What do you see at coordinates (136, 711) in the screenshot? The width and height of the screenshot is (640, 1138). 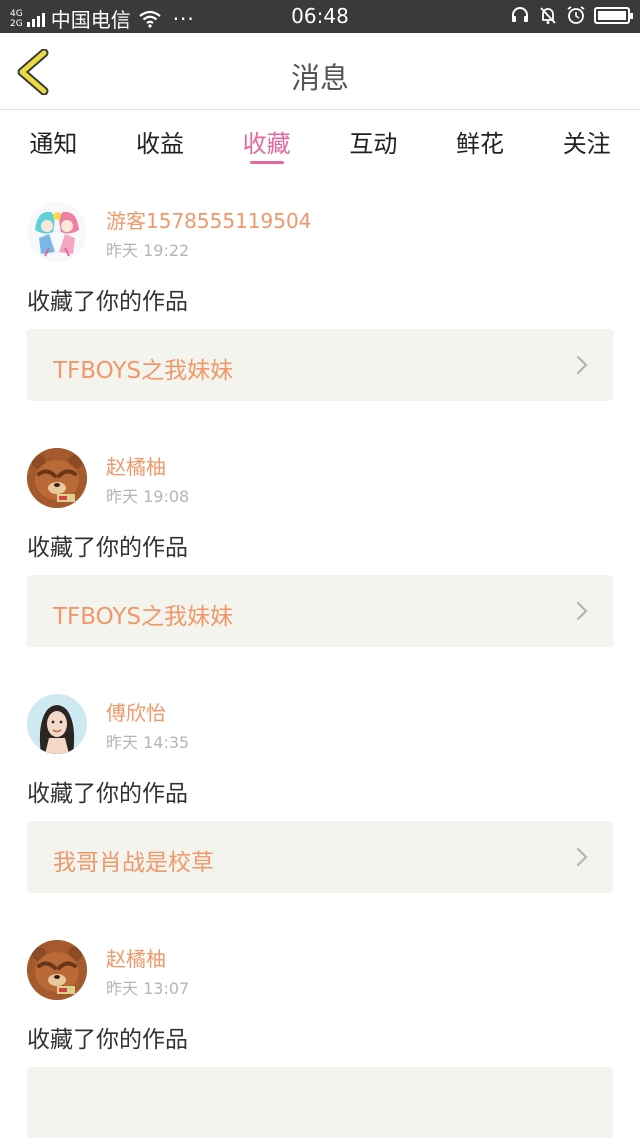 I see `username: 傅欣怡` at bounding box center [136, 711].